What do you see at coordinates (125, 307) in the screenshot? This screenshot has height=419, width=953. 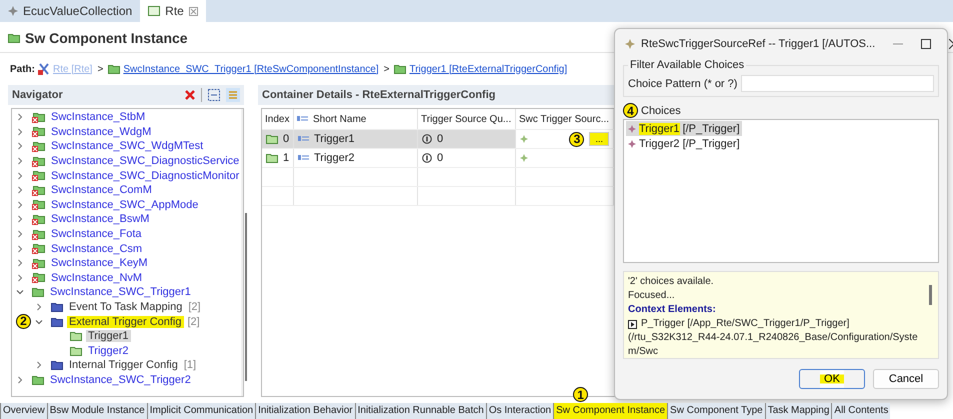 I see `tree-item: Event To Task Mapping` at bounding box center [125, 307].